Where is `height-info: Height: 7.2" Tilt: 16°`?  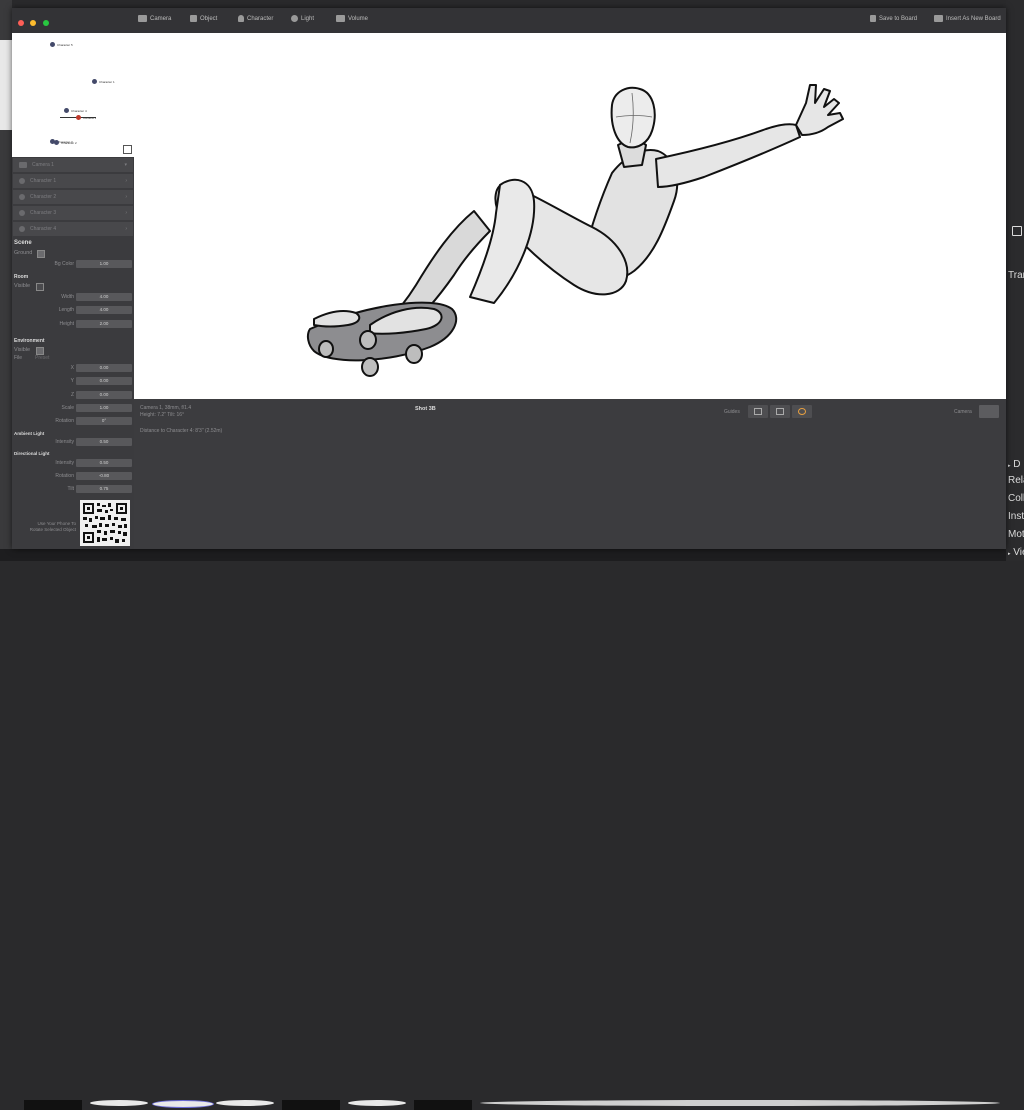 height-info: Height: 7.2" Tilt: 16° is located at coordinates (162, 415).